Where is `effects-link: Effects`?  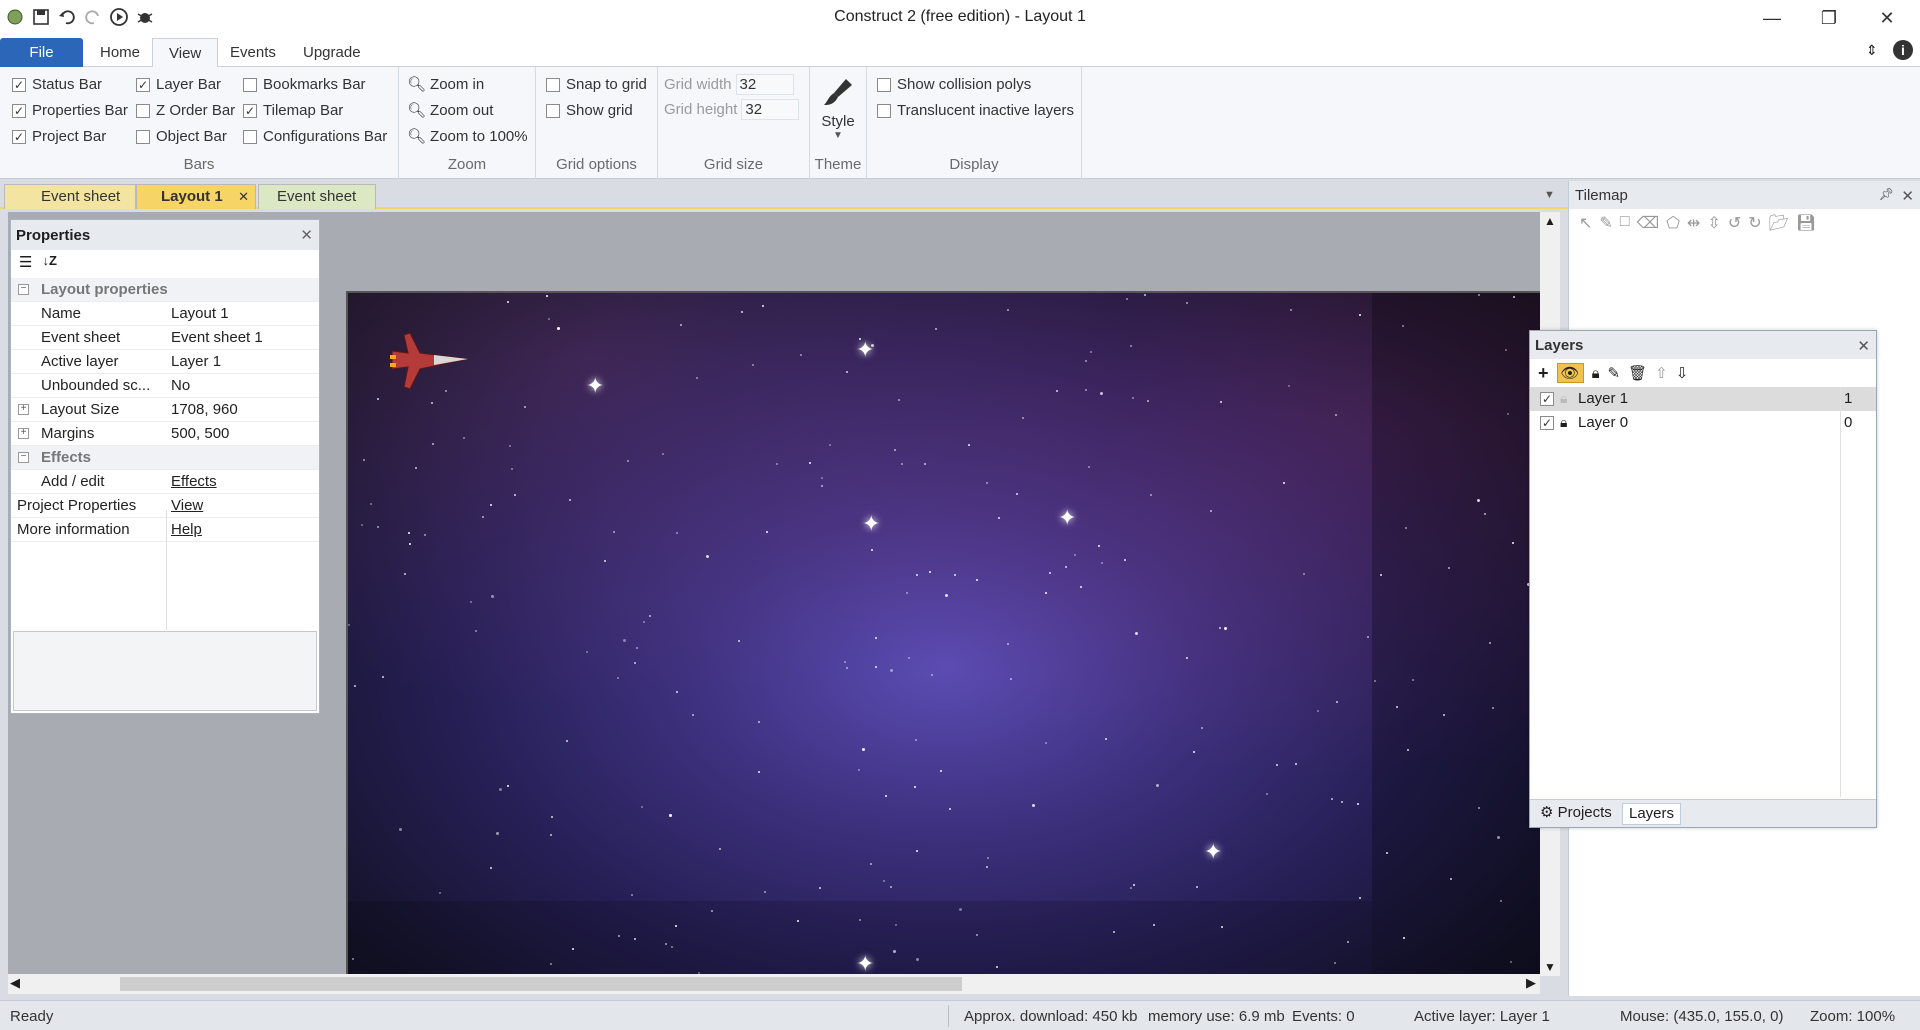 effects-link: Effects is located at coordinates (194, 481).